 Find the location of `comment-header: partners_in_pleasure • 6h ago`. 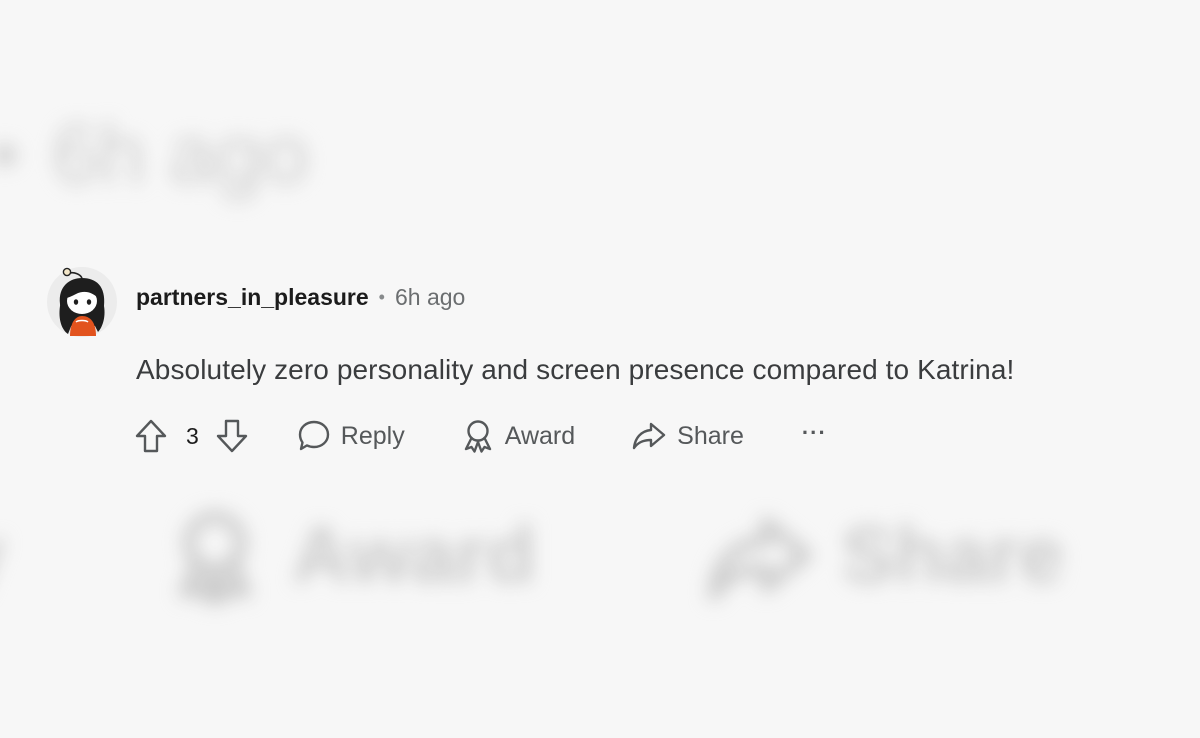

comment-header: partners_in_pleasure • 6h ago is located at coordinates (300, 297).